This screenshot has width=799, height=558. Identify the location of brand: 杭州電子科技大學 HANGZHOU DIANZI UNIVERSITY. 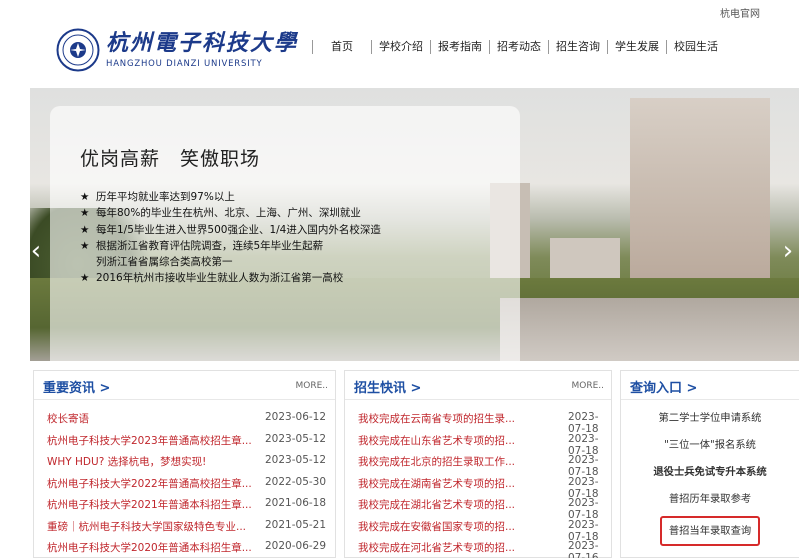
(202, 49).